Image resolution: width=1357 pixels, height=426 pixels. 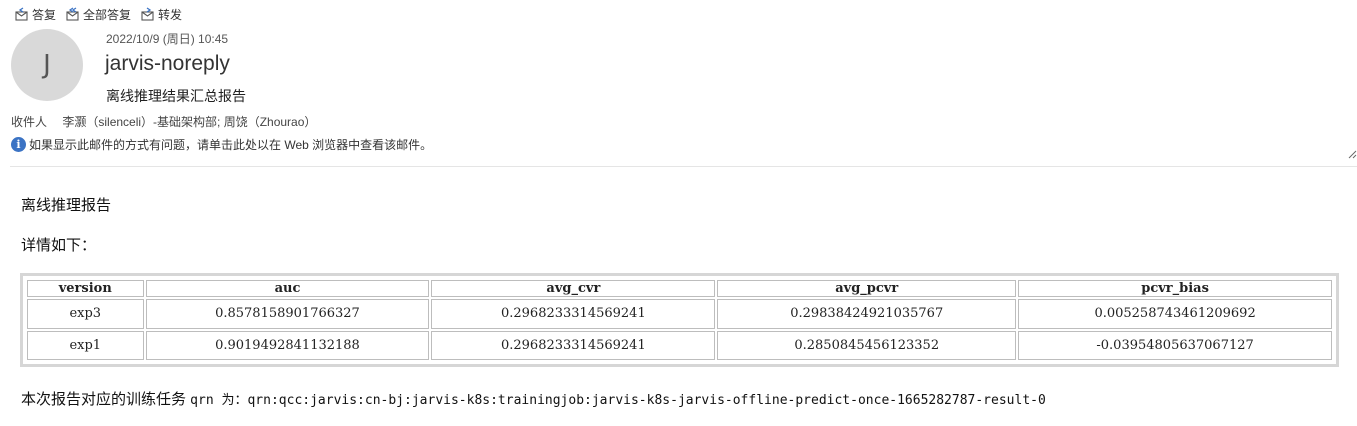 I want to click on header-auc: auc, so click(x=287, y=288).